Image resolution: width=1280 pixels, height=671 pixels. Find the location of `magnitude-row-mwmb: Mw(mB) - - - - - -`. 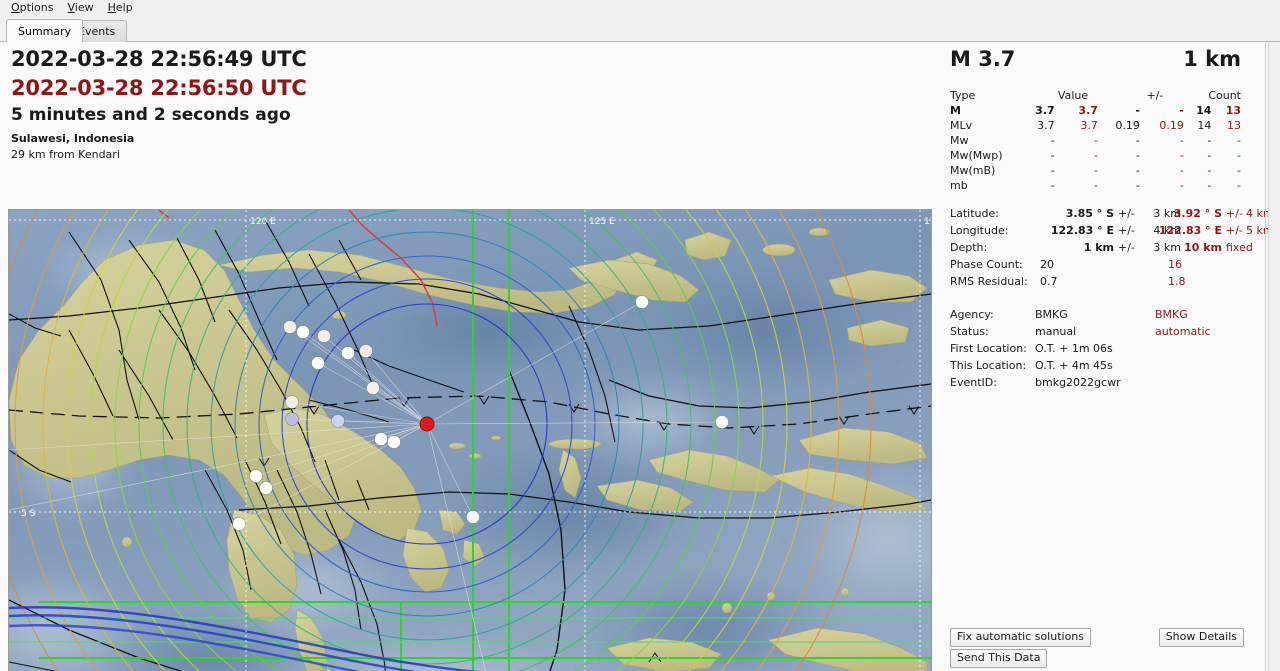

magnitude-row-mwmb: Mw(mB) - - - - - - is located at coordinates (1095, 170).